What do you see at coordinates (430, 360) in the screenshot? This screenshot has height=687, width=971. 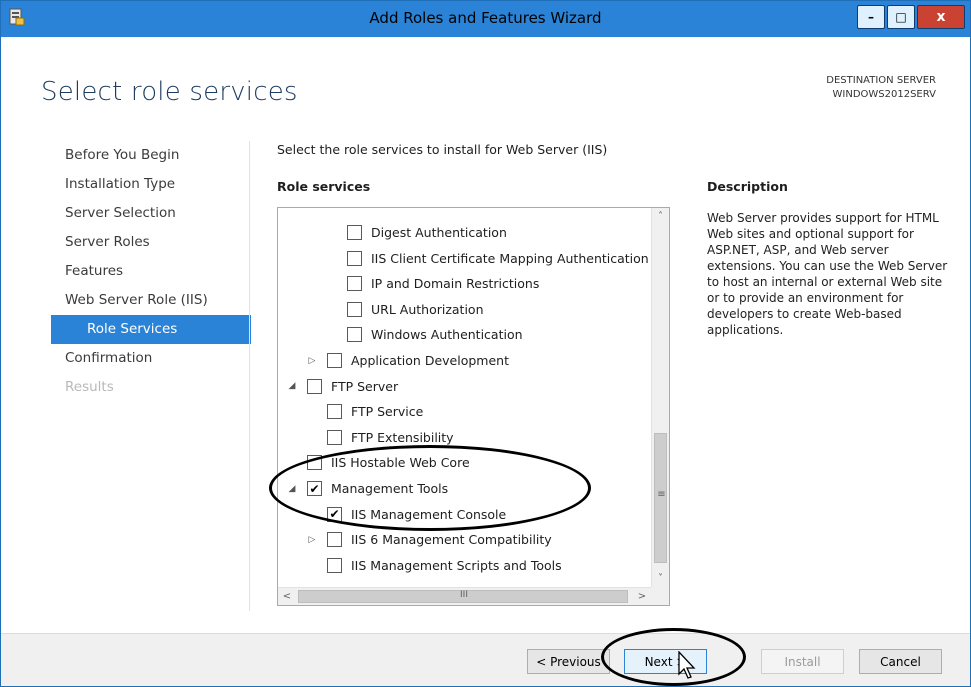 I see `tree-row-label: Application Development` at bounding box center [430, 360].